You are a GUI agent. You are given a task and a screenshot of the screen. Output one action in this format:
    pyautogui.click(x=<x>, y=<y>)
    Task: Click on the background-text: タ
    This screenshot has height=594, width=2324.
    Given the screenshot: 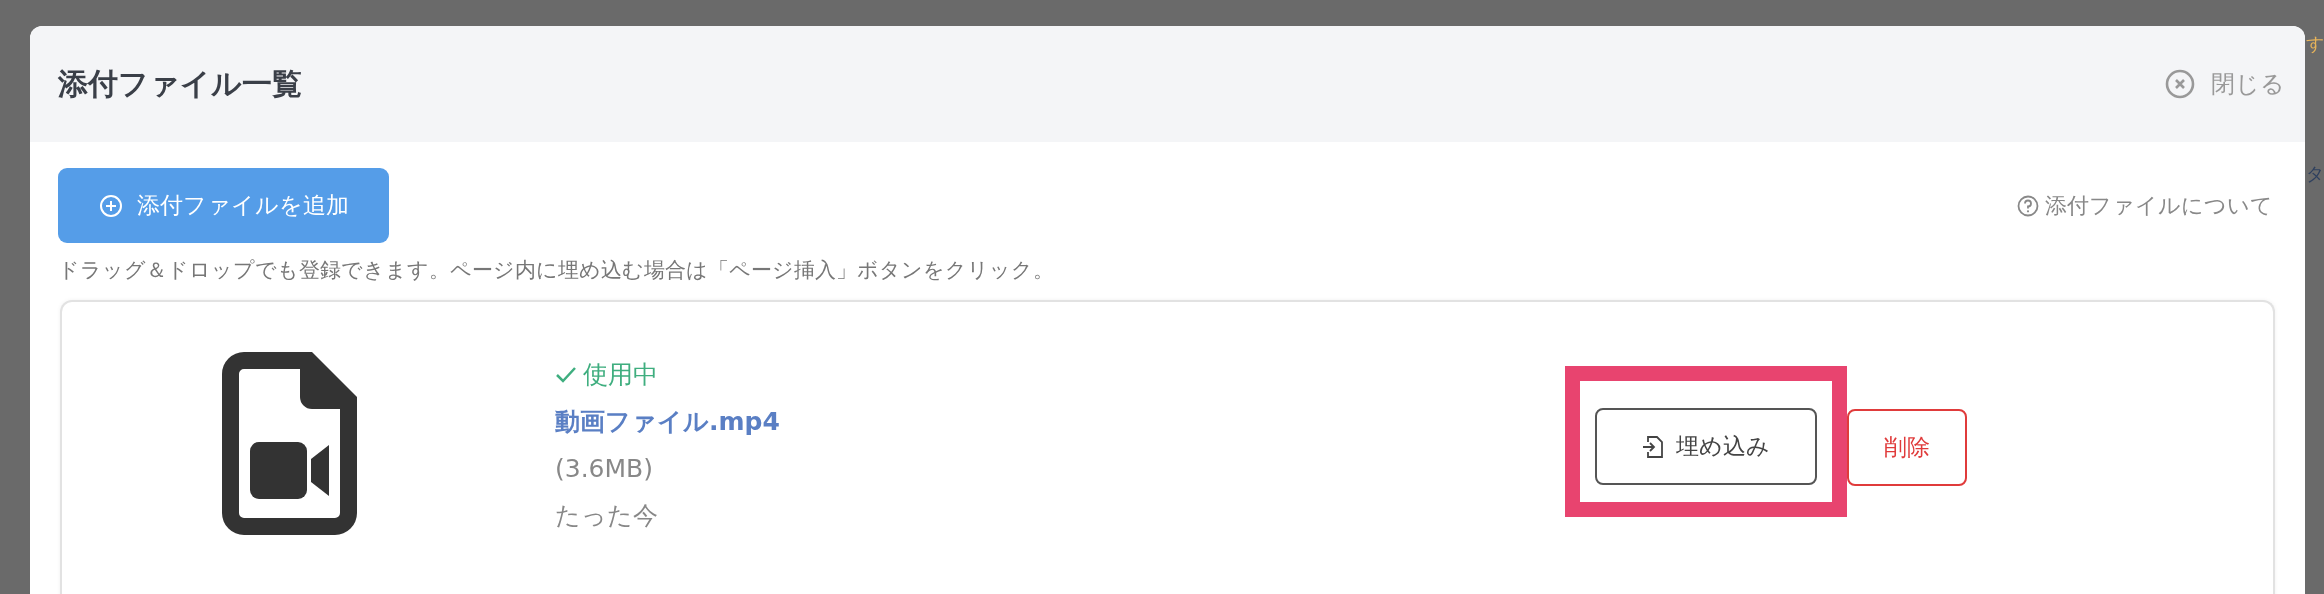 What is the action you would take?
    pyautogui.click(x=2315, y=174)
    